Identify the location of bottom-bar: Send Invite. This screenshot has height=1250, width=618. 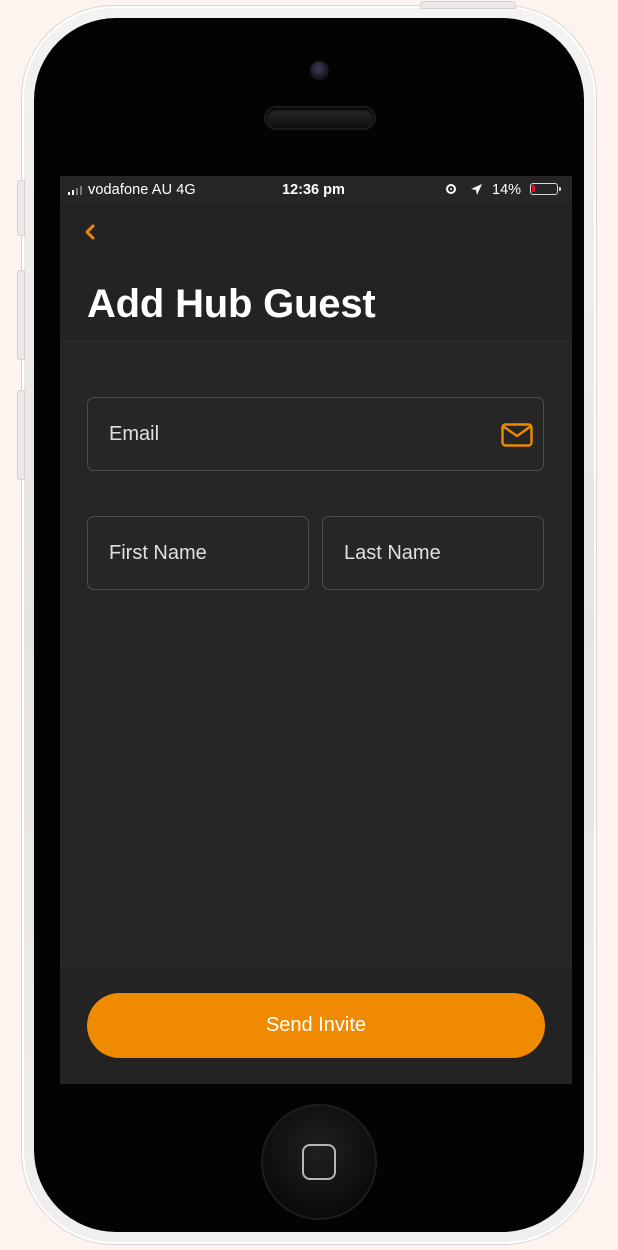
(316, 1025).